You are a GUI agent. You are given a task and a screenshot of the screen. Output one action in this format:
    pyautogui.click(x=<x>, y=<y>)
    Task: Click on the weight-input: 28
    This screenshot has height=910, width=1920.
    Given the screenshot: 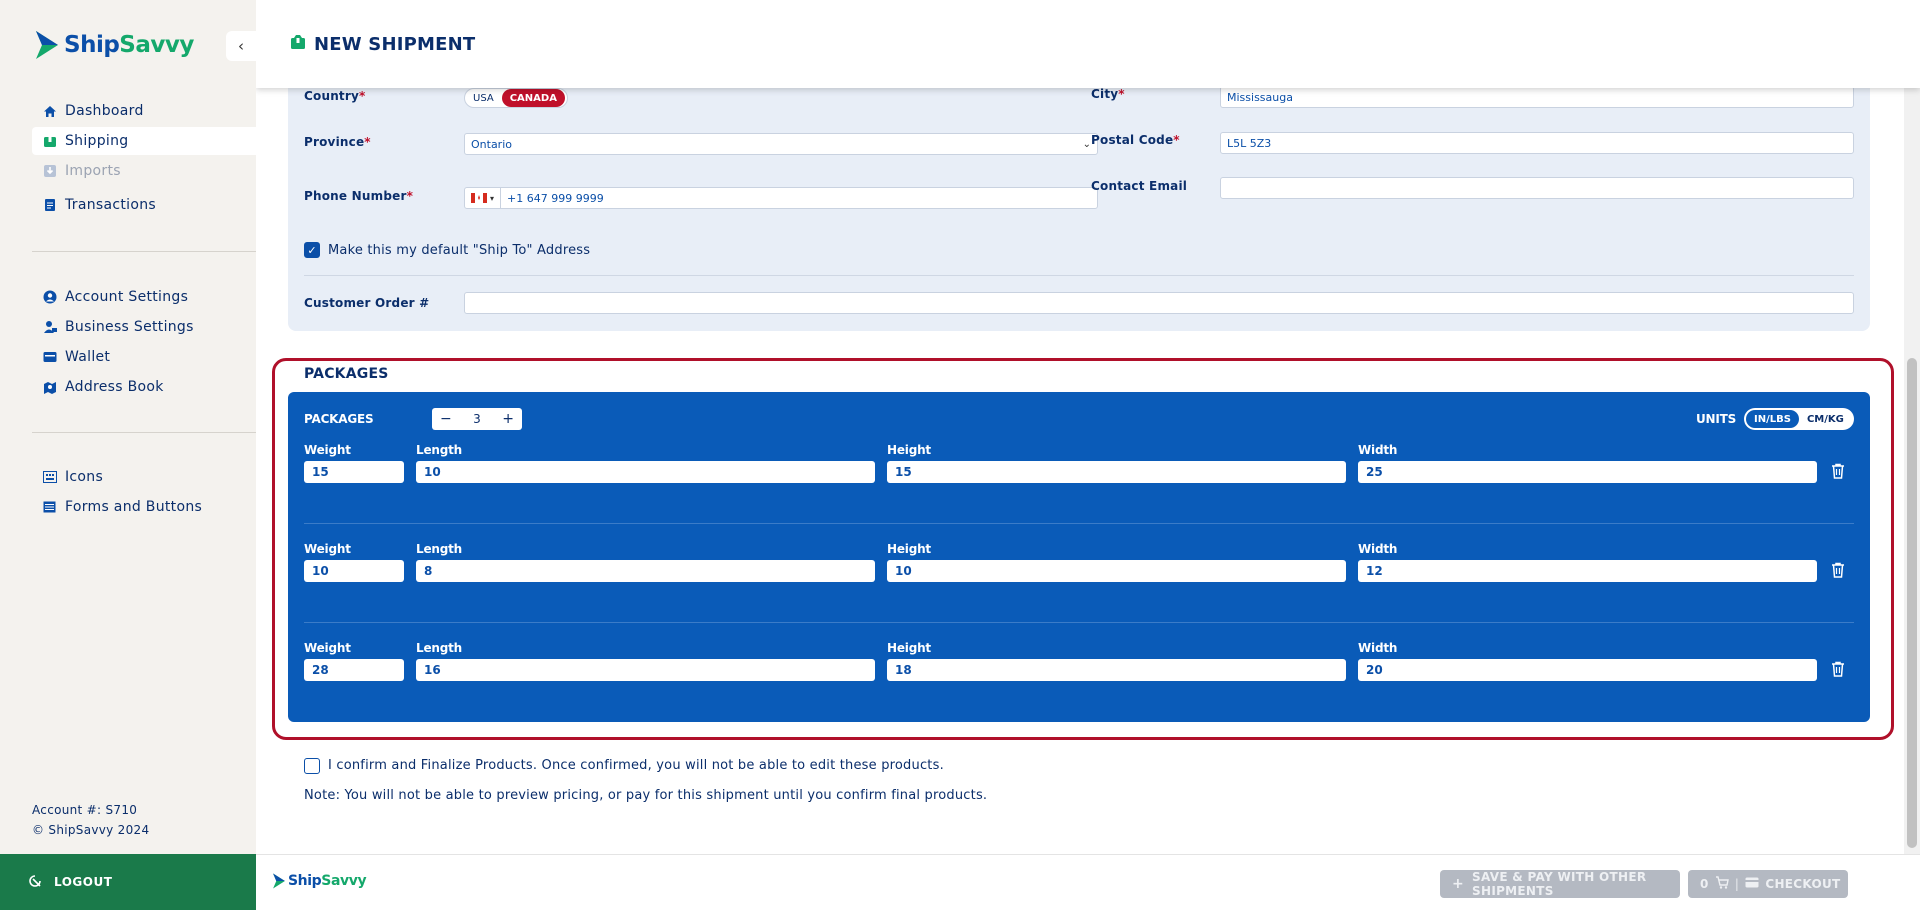 What is the action you would take?
    pyautogui.click(x=354, y=670)
    